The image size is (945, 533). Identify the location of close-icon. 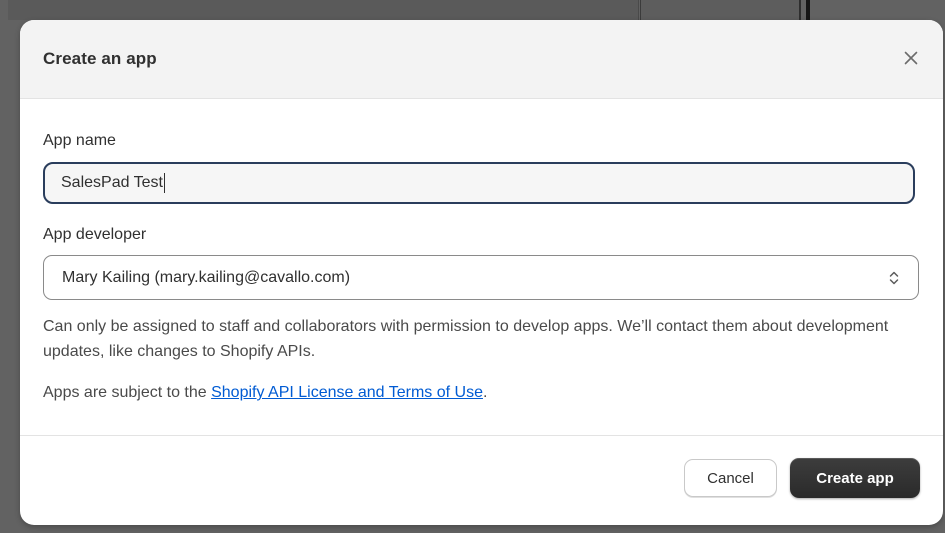
(911, 58).